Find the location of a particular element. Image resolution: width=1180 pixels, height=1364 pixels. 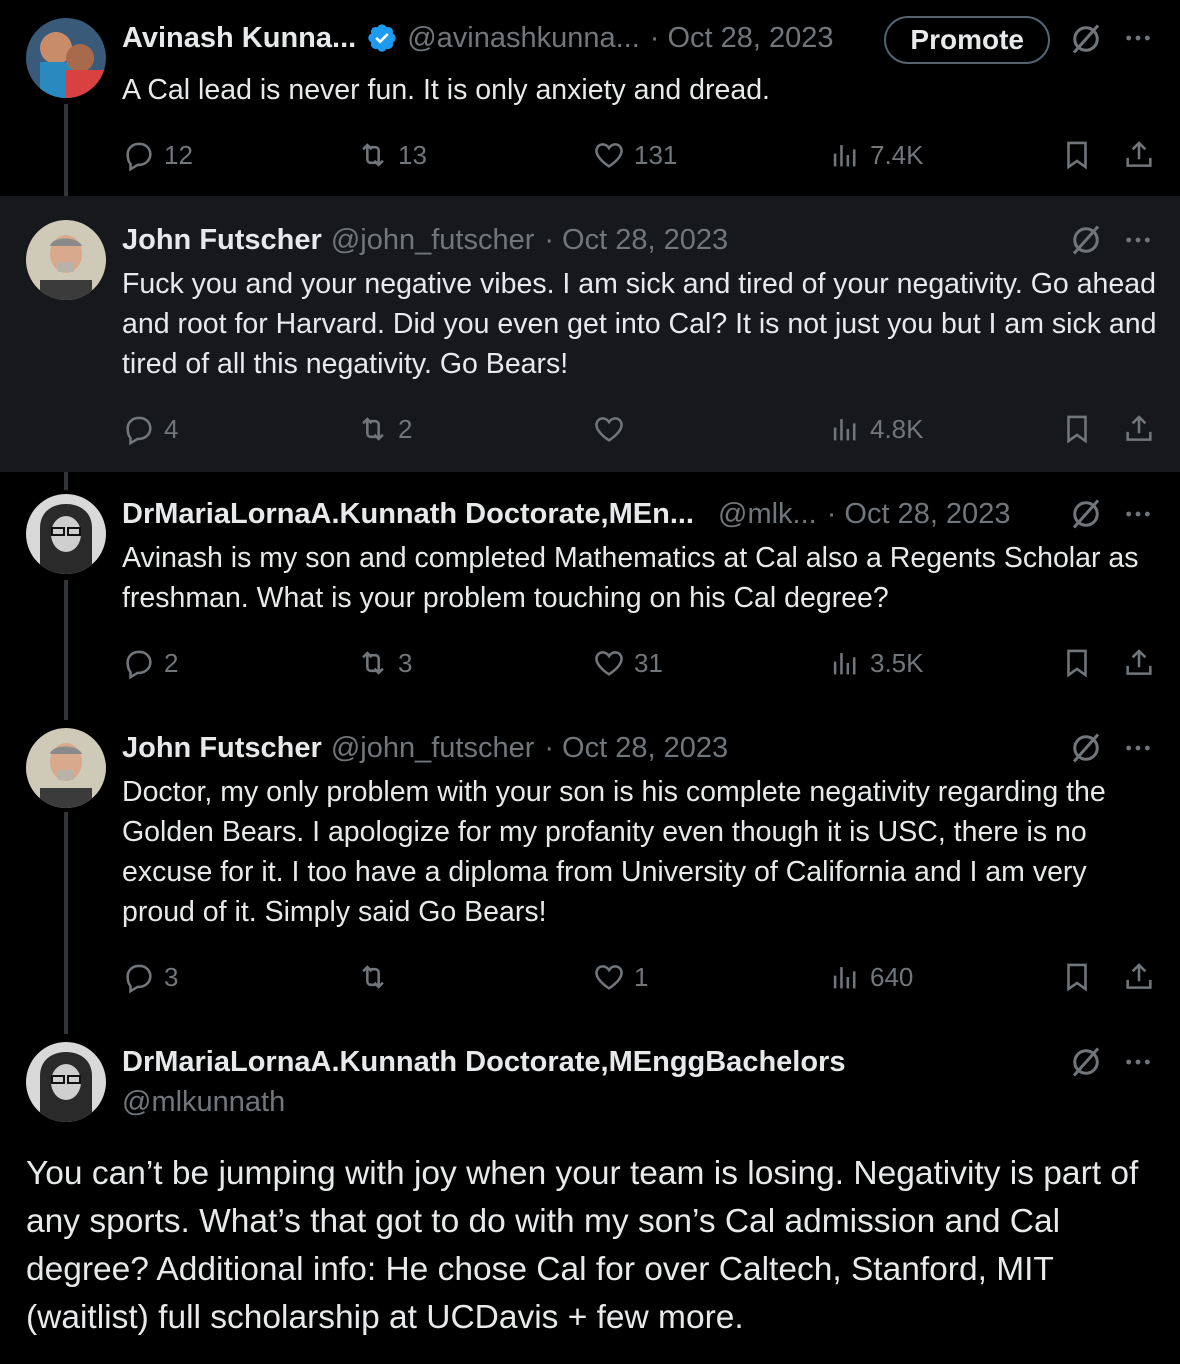

views-button: 640 is located at coordinates (870, 977).